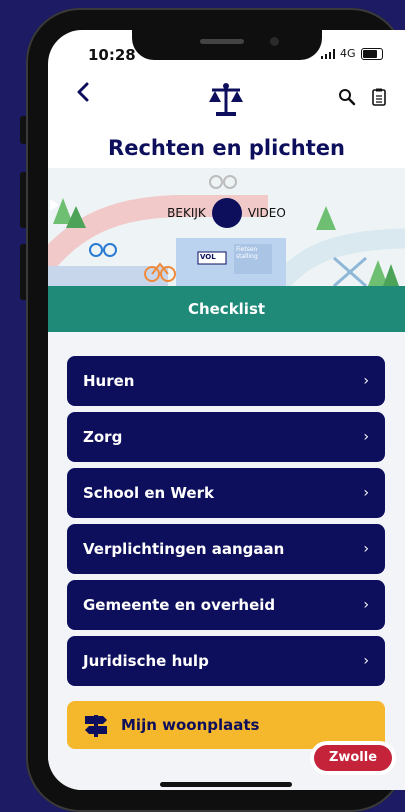  I want to click on search-button, so click(347, 99).